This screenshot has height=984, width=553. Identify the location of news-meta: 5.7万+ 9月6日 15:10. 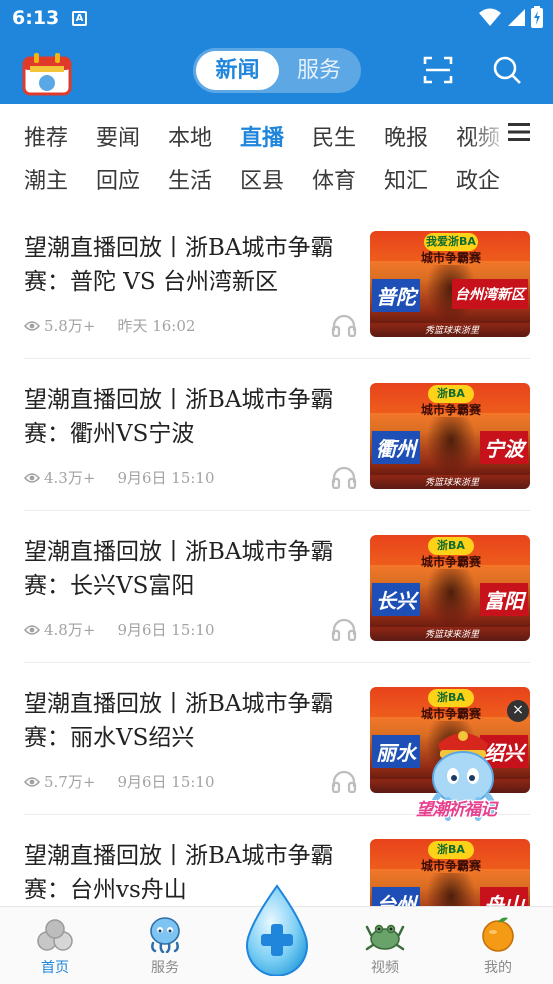
(119, 781).